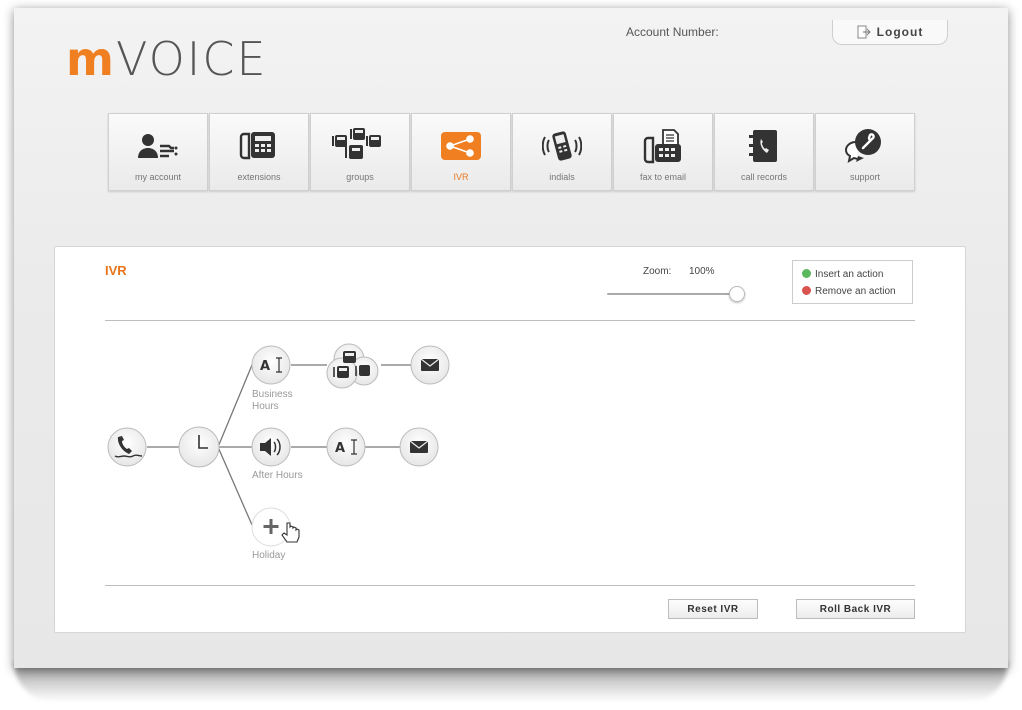  I want to click on phone-group-icon, so click(356, 143).